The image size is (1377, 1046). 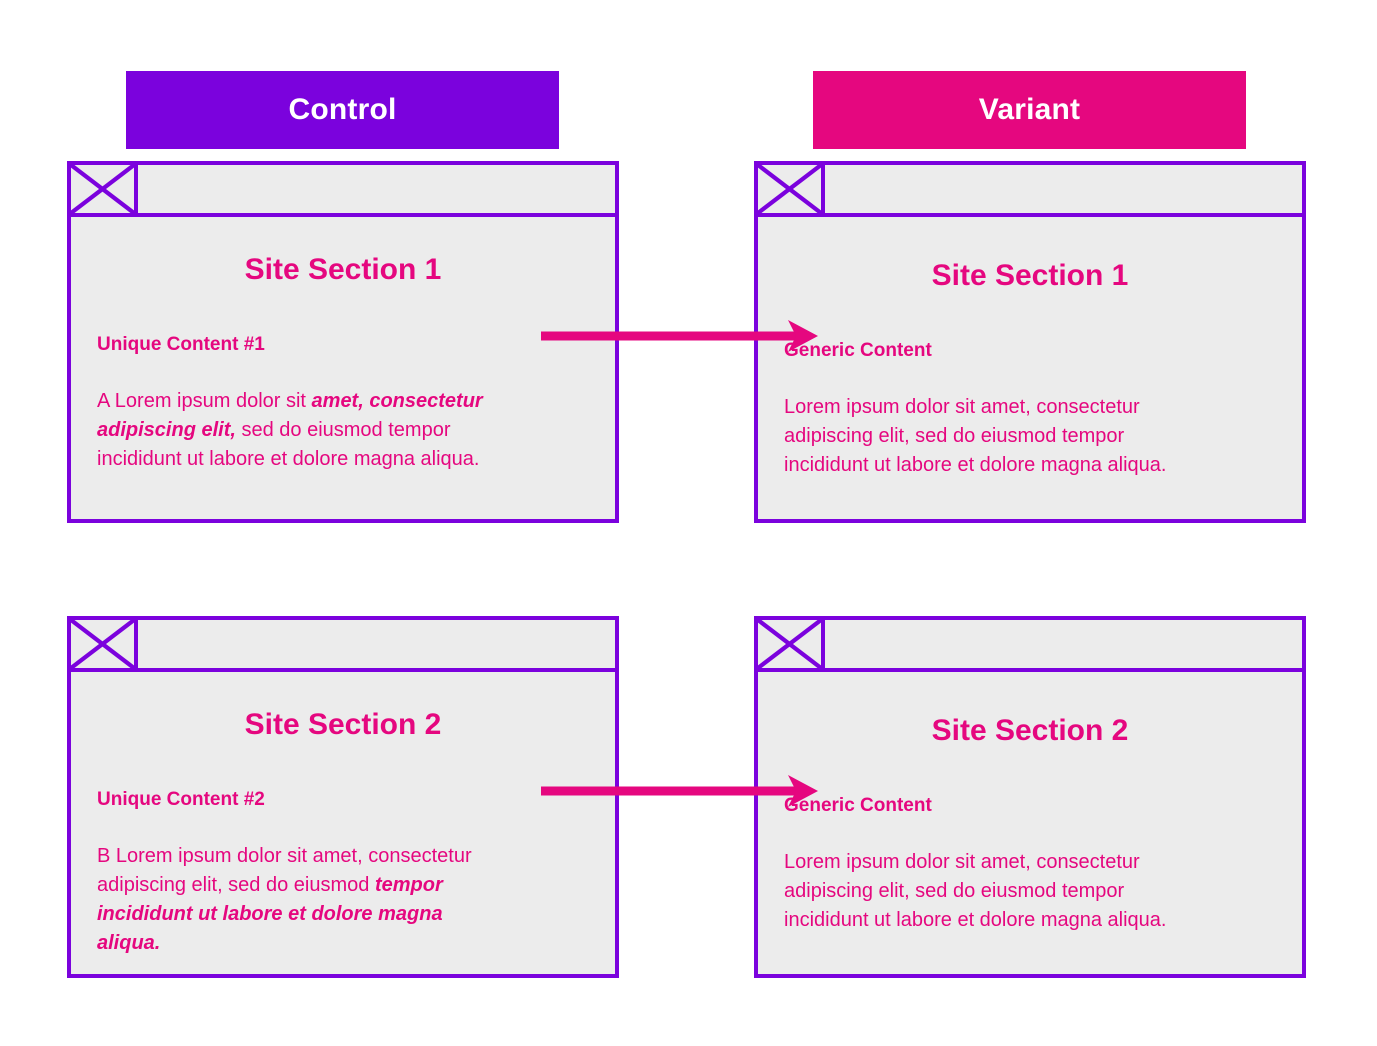 I want to click on content-label: Unique Content #1, so click(x=181, y=344).